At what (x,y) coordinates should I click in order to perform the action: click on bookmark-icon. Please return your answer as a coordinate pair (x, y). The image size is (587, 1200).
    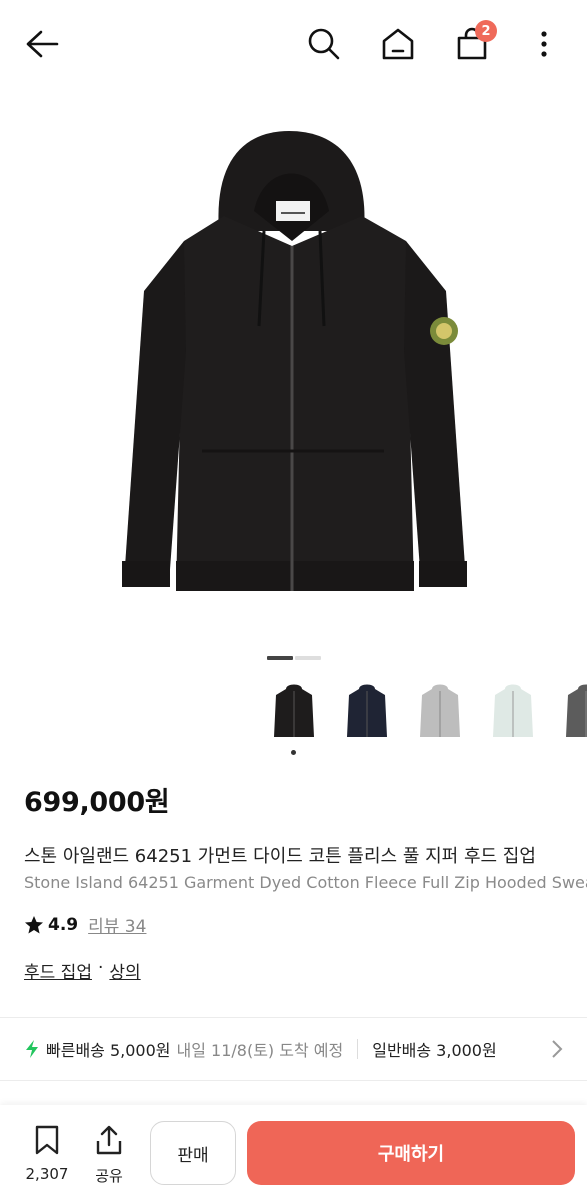
    Looking at the image, I should click on (47, 1140).